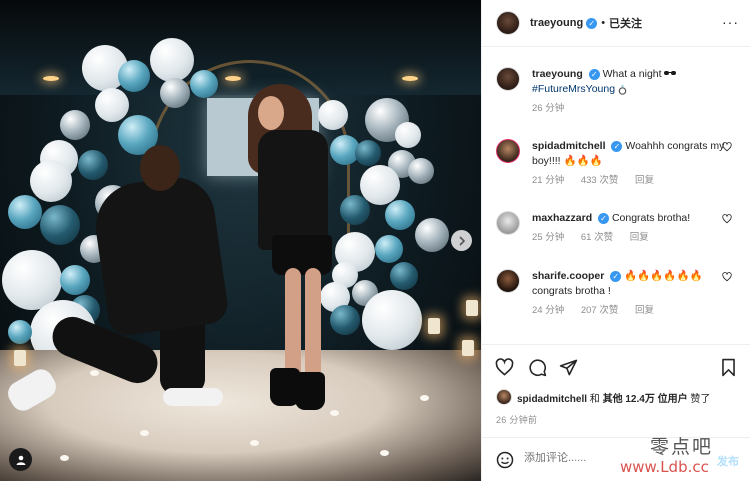 This screenshot has width=750, height=481. Describe the element at coordinates (594, 399) in the screenshot. I see `likes-and: 和` at that location.